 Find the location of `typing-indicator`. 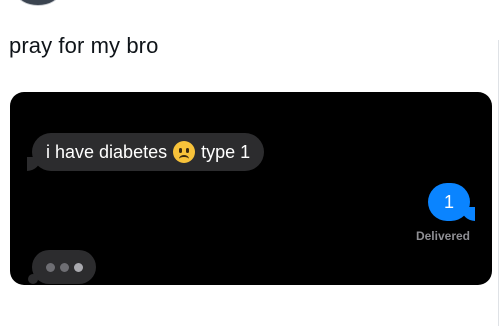

typing-indicator is located at coordinates (62, 267).